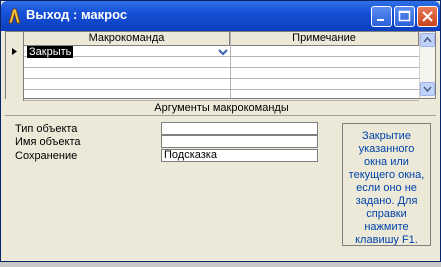 The image size is (441, 267). I want to click on action-cell: Закрыть, so click(129, 52).